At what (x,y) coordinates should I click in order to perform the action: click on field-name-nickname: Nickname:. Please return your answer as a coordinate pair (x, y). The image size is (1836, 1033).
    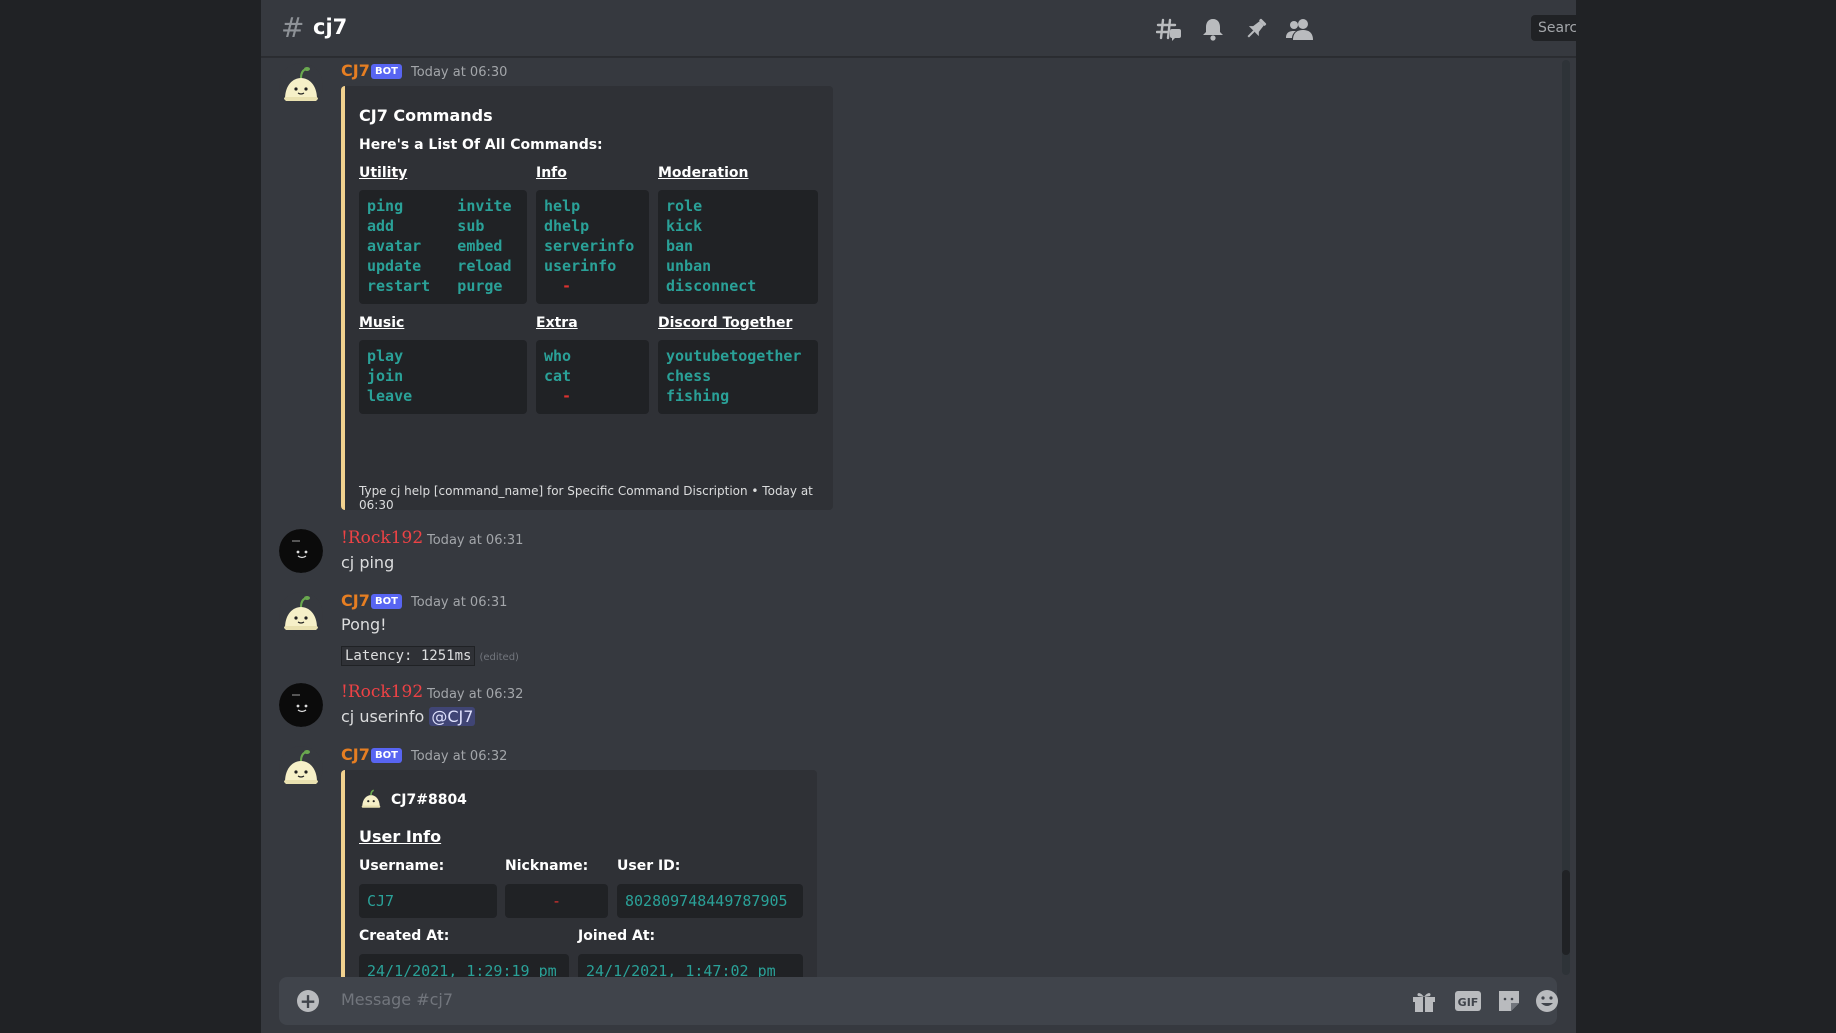
    Looking at the image, I should click on (547, 866).